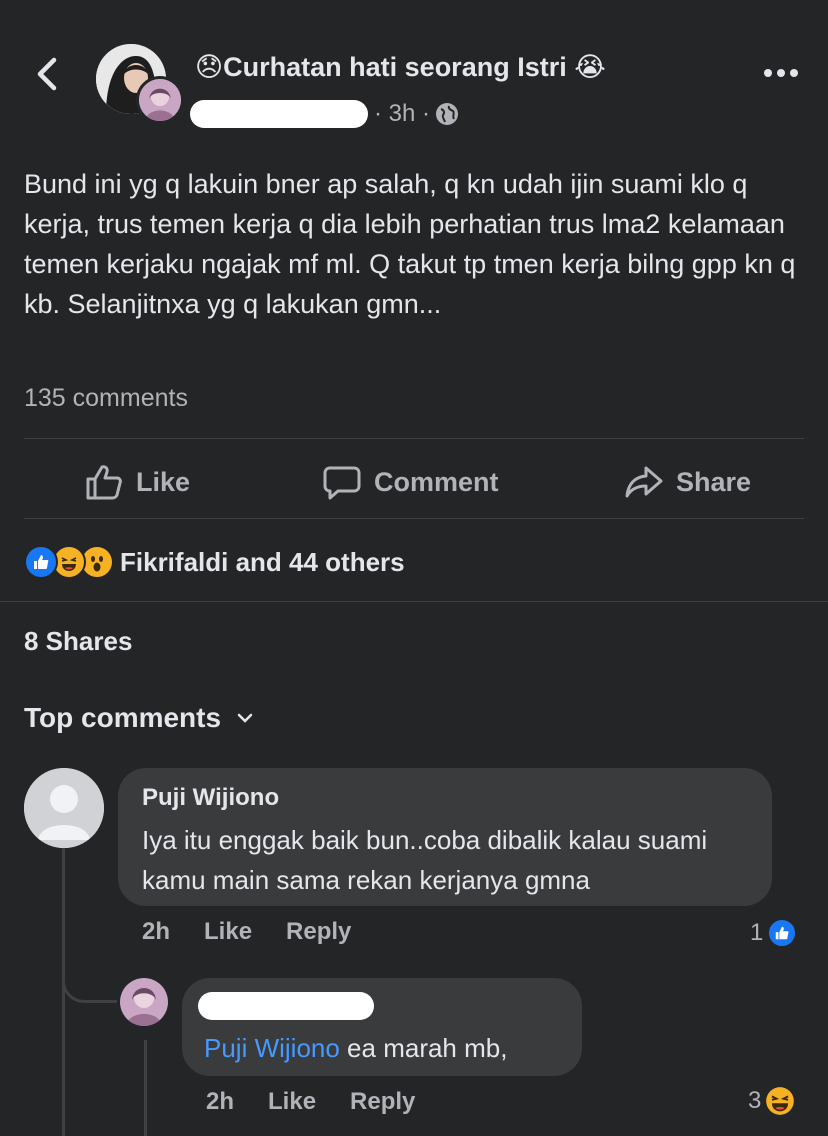 The width and height of the screenshot is (828, 1136). Describe the element at coordinates (106, 398) in the screenshot. I see `comments-count: 135 comments` at that location.